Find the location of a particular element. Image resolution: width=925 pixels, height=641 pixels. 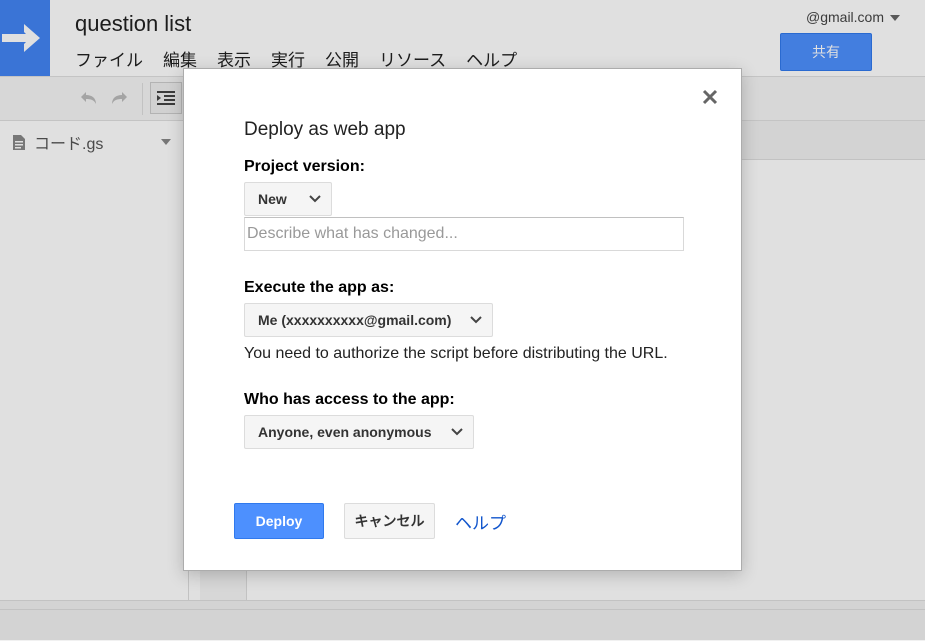

project-version-label: Project version: is located at coordinates (304, 166).